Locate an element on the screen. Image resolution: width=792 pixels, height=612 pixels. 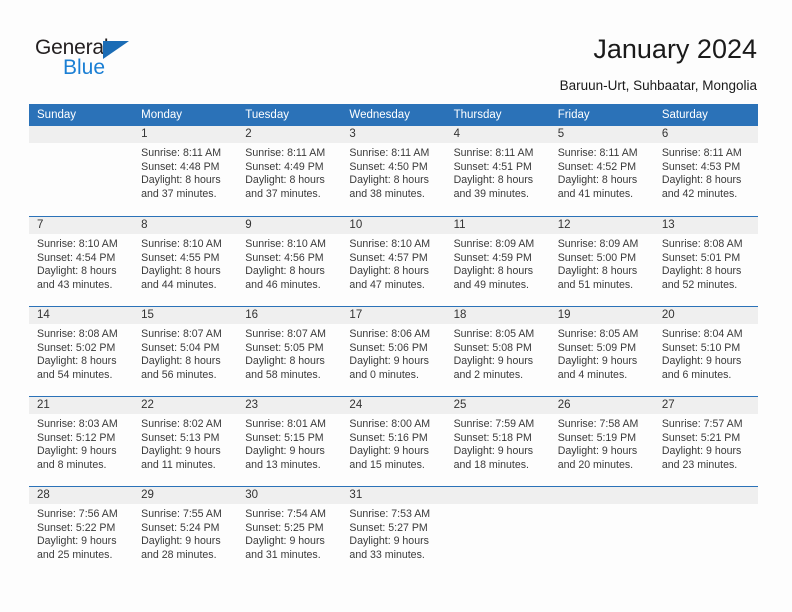
day-number: 23 is located at coordinates (289, 405).